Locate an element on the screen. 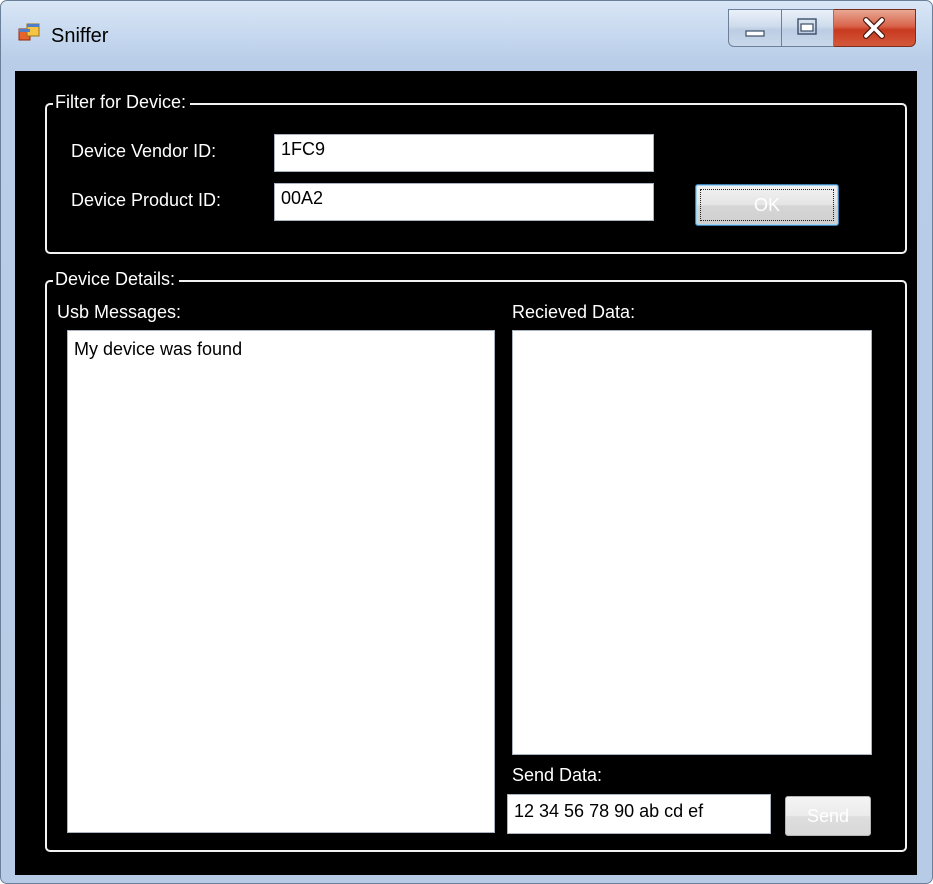  usb-messages-label: Usb Messages: is located at coordinates (119, 312).